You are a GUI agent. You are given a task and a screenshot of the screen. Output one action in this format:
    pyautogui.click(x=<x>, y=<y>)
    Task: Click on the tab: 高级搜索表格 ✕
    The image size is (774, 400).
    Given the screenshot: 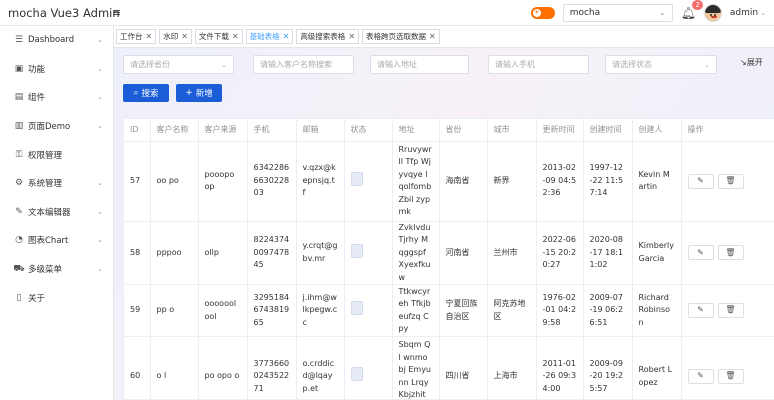 What is the action you would take?
    pyautogui.click(x=328, y=36)
    